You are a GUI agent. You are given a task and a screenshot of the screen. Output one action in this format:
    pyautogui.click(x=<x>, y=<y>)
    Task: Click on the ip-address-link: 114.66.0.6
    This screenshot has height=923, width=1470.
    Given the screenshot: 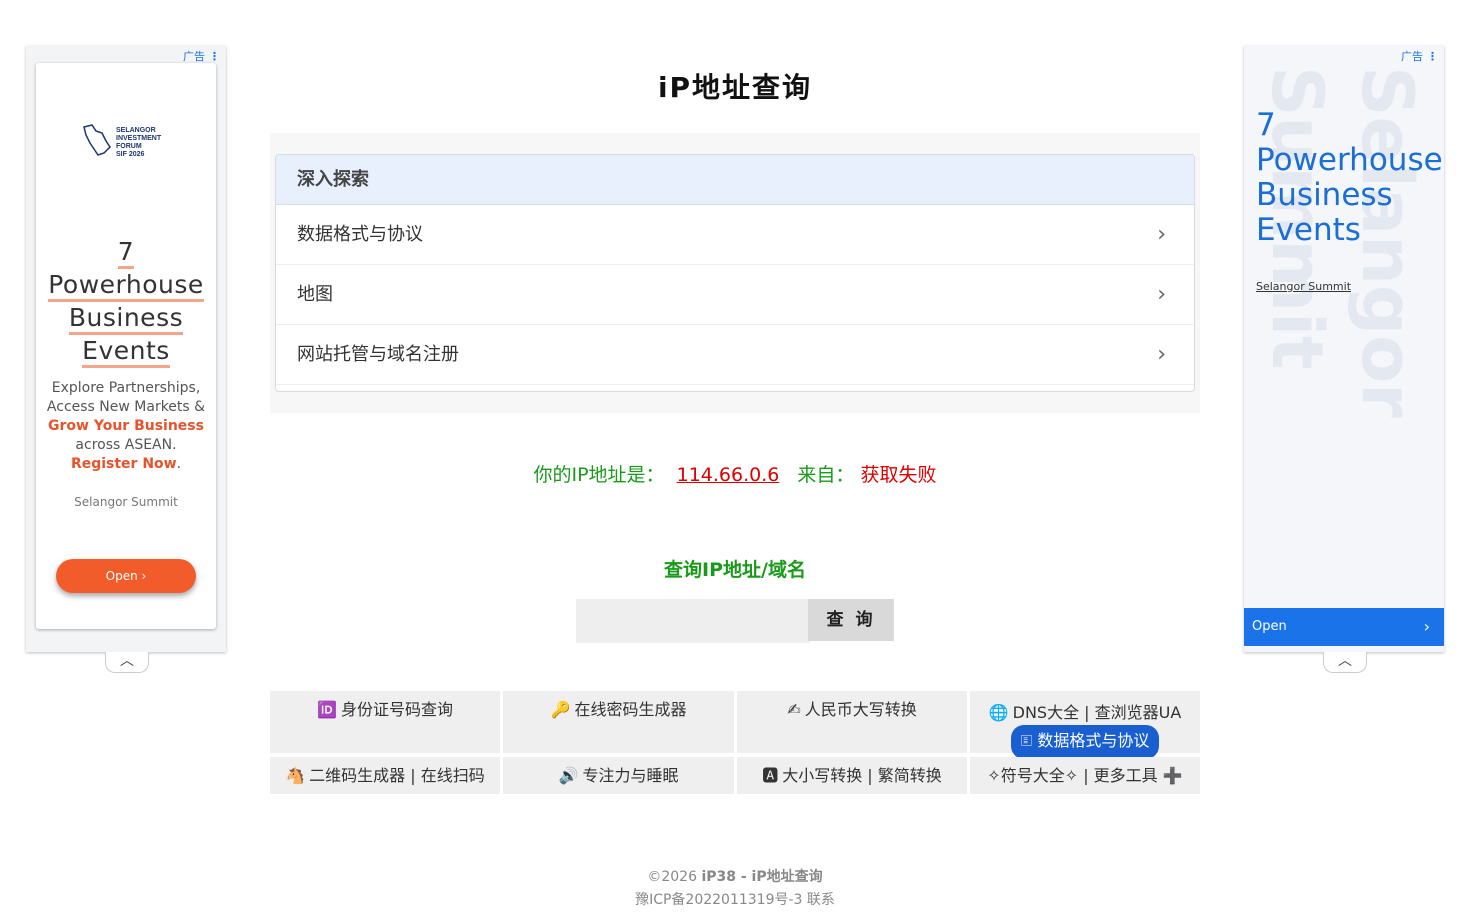 What is the action you would take?
    pyautogui.click(x=728, y=475)
    